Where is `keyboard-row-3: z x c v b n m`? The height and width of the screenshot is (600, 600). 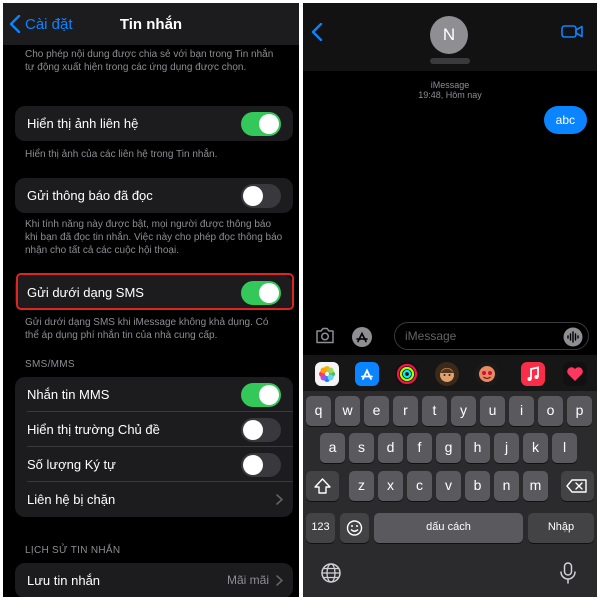
keyboard-row-3: z x c v b n m is located at coordinates (450, 486).